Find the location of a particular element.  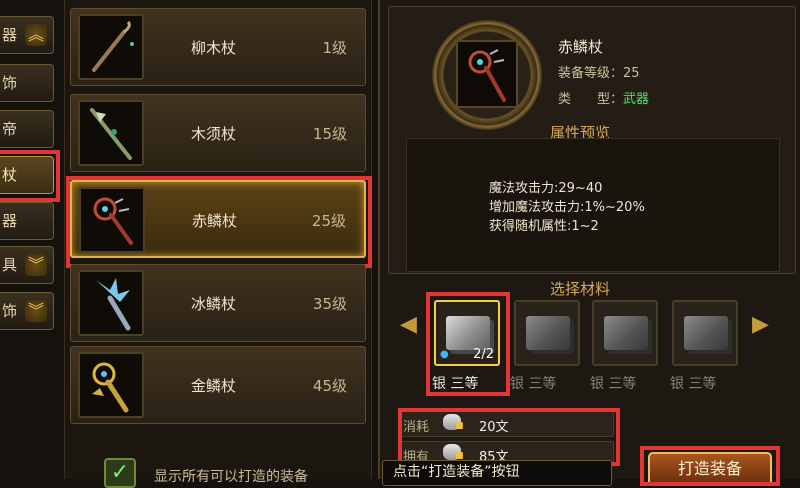

equipment-level-row: 装备等级：25 is located at coordinates (599, 71).